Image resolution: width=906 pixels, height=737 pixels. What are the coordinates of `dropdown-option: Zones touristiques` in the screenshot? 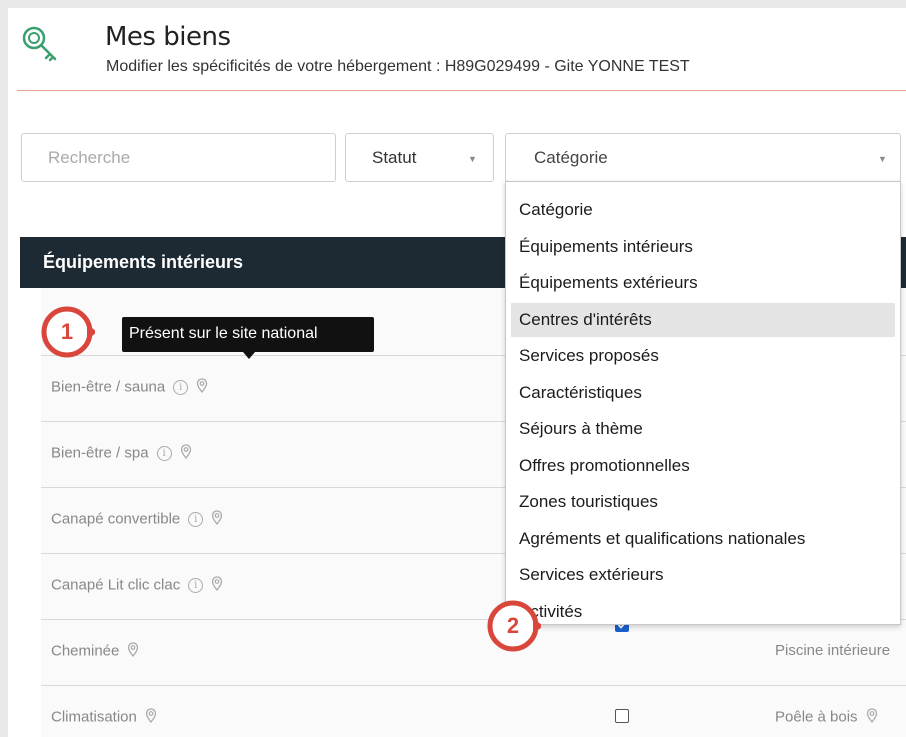 It's located at (703, 502).